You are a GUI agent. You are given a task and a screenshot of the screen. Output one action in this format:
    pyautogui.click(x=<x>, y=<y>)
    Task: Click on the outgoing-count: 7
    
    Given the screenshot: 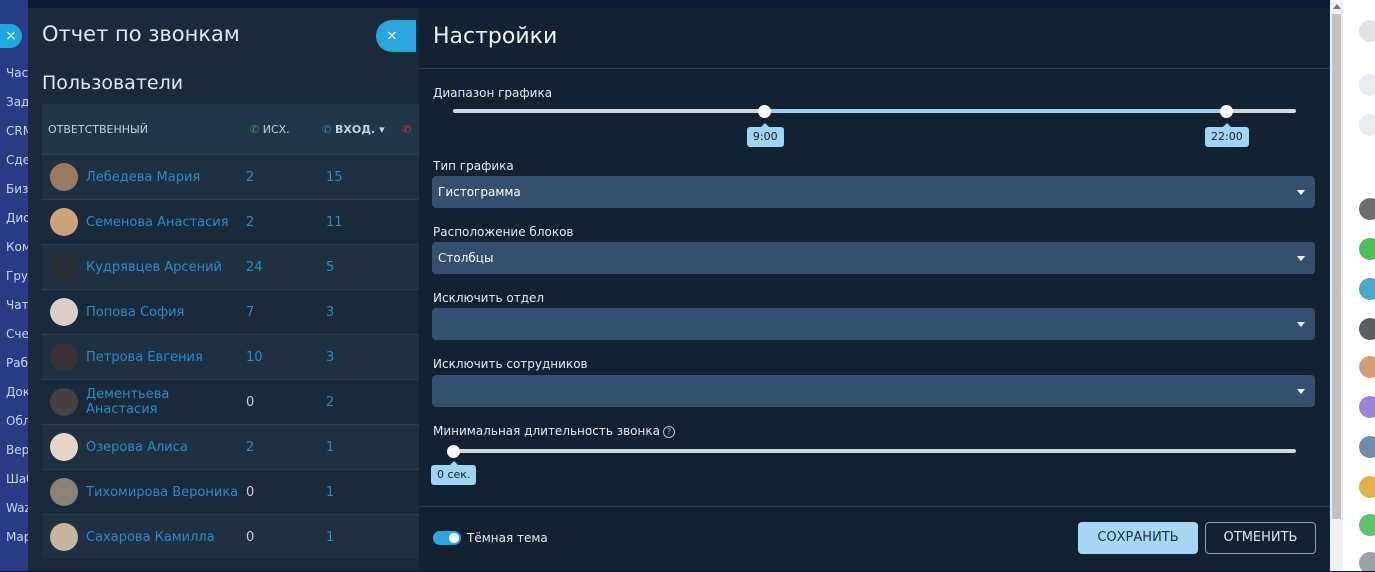 What is the action you would take?
    pyautogui.click(x=284, y=312)
    